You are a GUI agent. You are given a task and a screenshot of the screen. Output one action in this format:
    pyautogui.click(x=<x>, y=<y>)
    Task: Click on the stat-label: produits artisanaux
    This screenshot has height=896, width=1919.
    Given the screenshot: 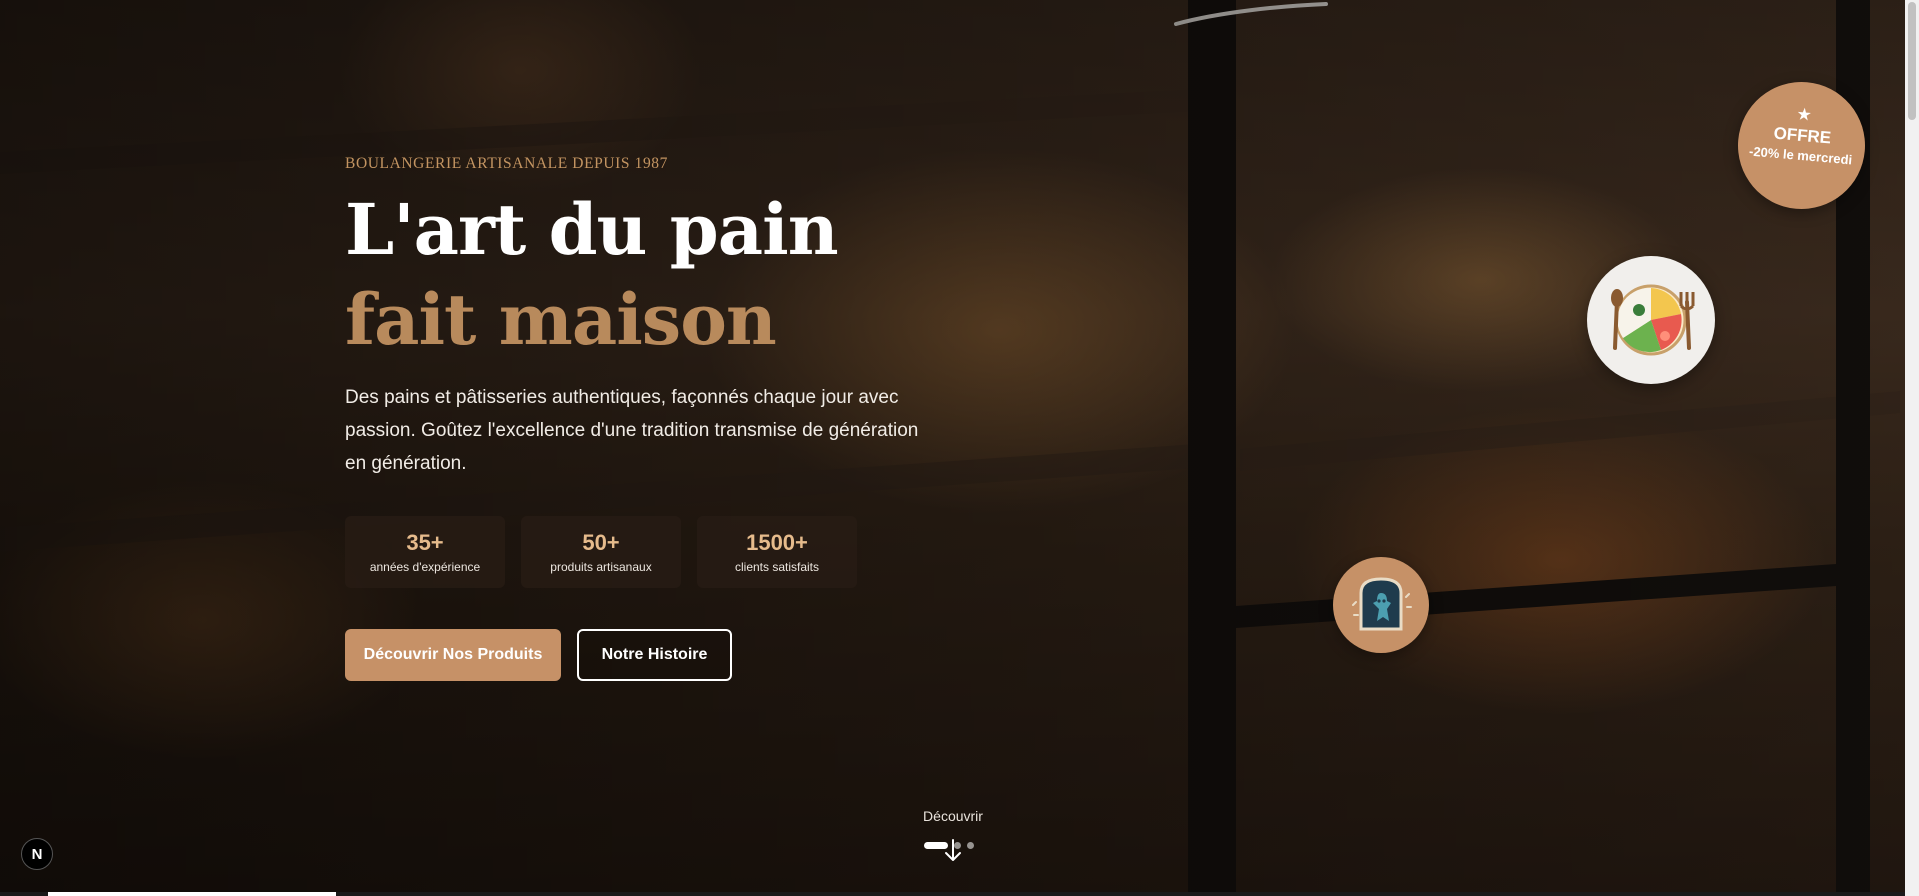 What is the action you would take?
    pyautogui.click(x=601, y=567)
    